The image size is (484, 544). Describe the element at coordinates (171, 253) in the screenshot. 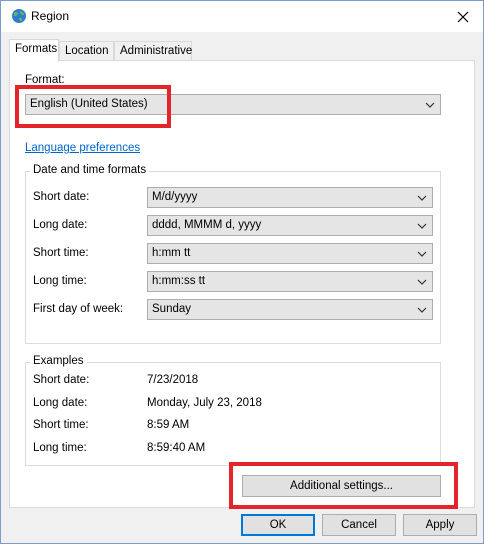

I see `short-time-value: h:mm tt` at that location.